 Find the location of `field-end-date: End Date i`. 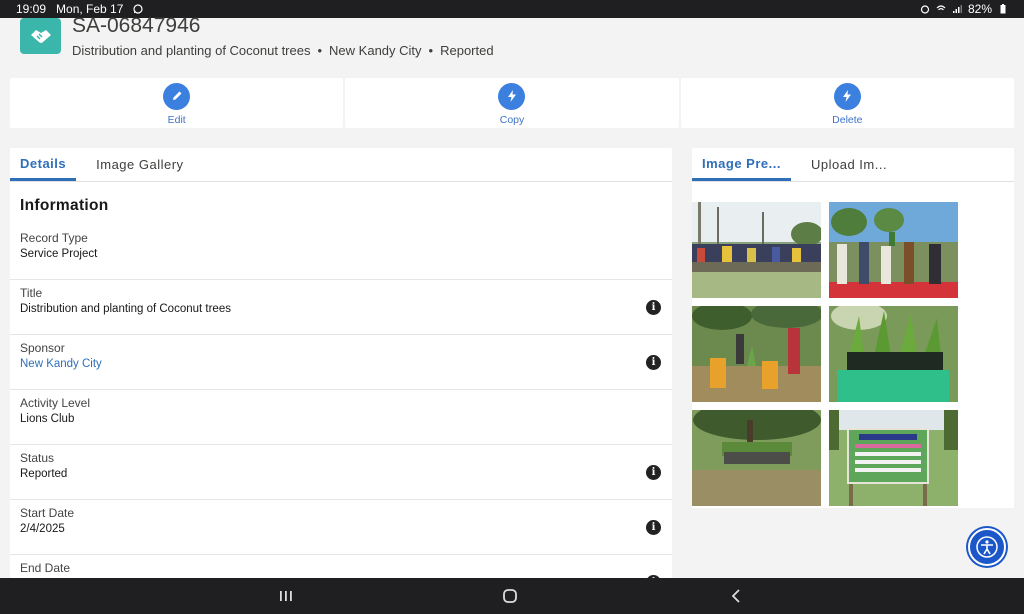

field-end-date: End Date i is located at coordinates (341, 566).